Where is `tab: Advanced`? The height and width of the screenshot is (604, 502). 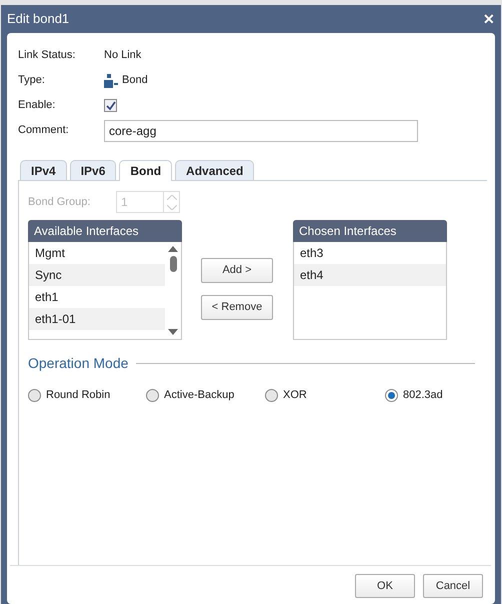
tab: Advanced is located at coordinates (214, 170).